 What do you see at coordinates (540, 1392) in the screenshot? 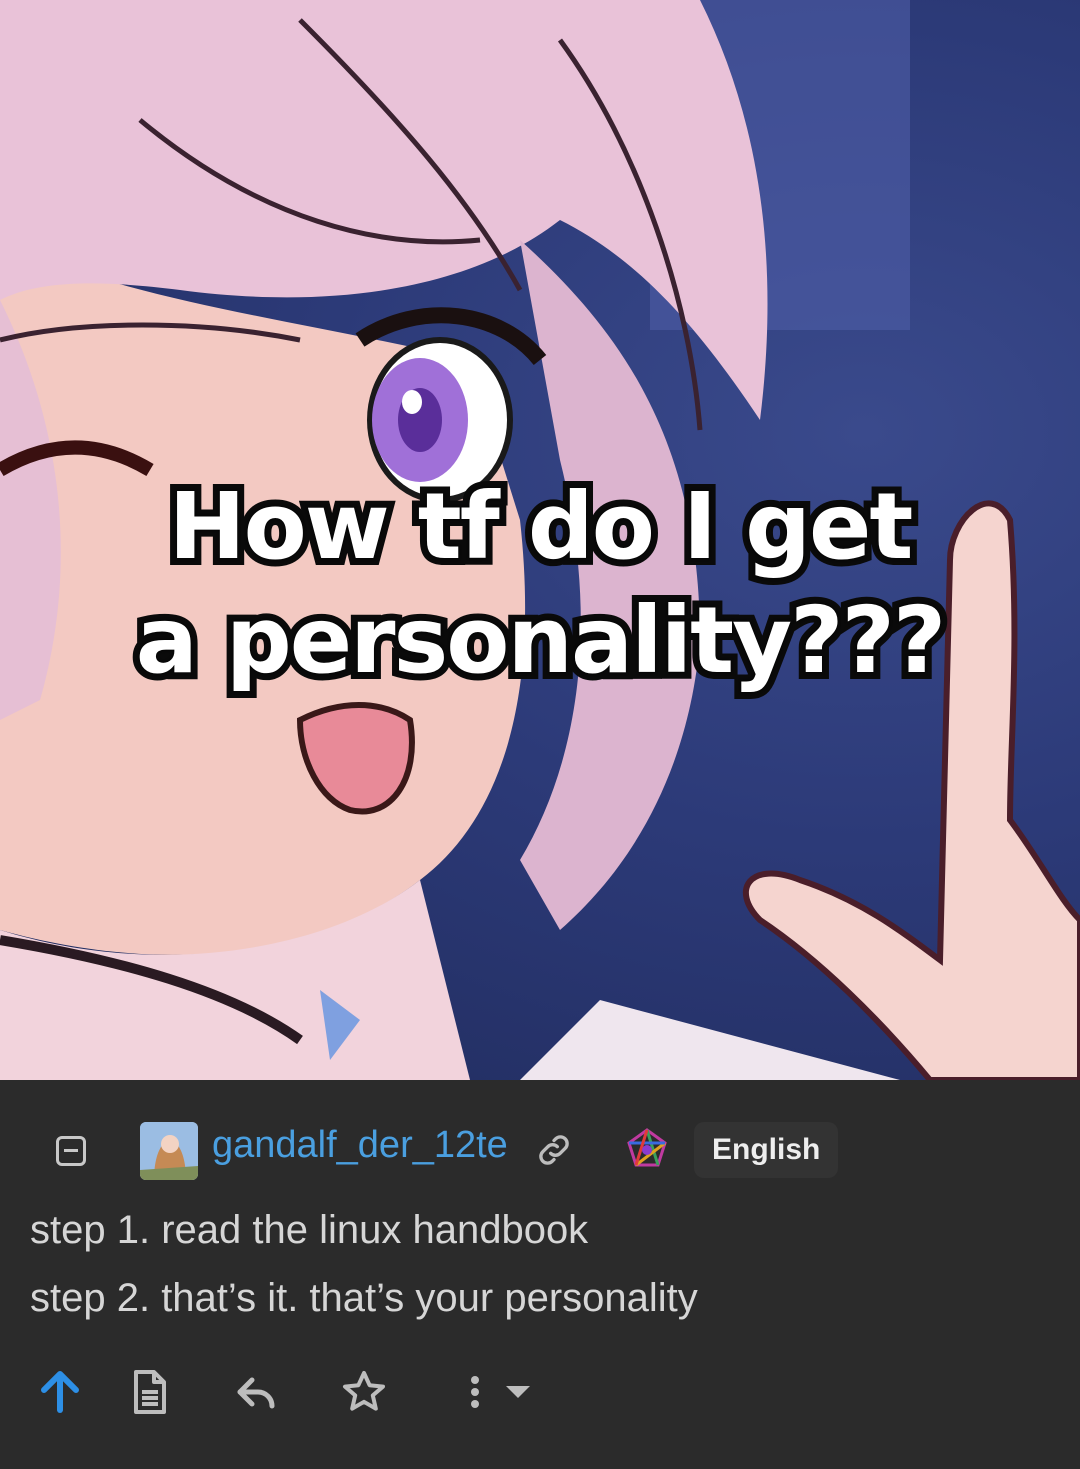
I see `comment-actions` at bounding box center [540, 1392].